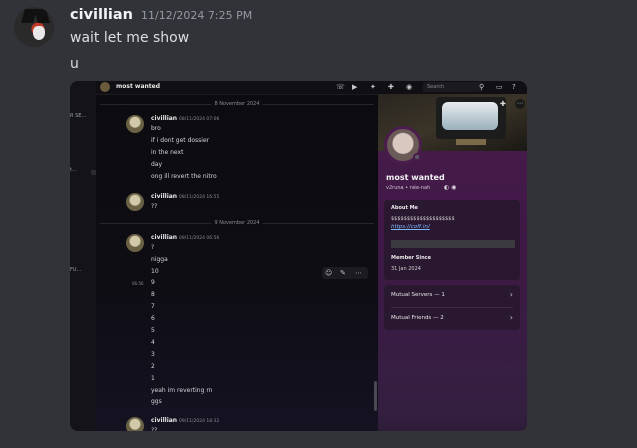 This screenshot has width=637, height=448. What do you see at coordinates (197, 15) in the screenshot?
I see `message-timestamp: 11/12/2024 7:25 PM` at bounding box center [197, 15].